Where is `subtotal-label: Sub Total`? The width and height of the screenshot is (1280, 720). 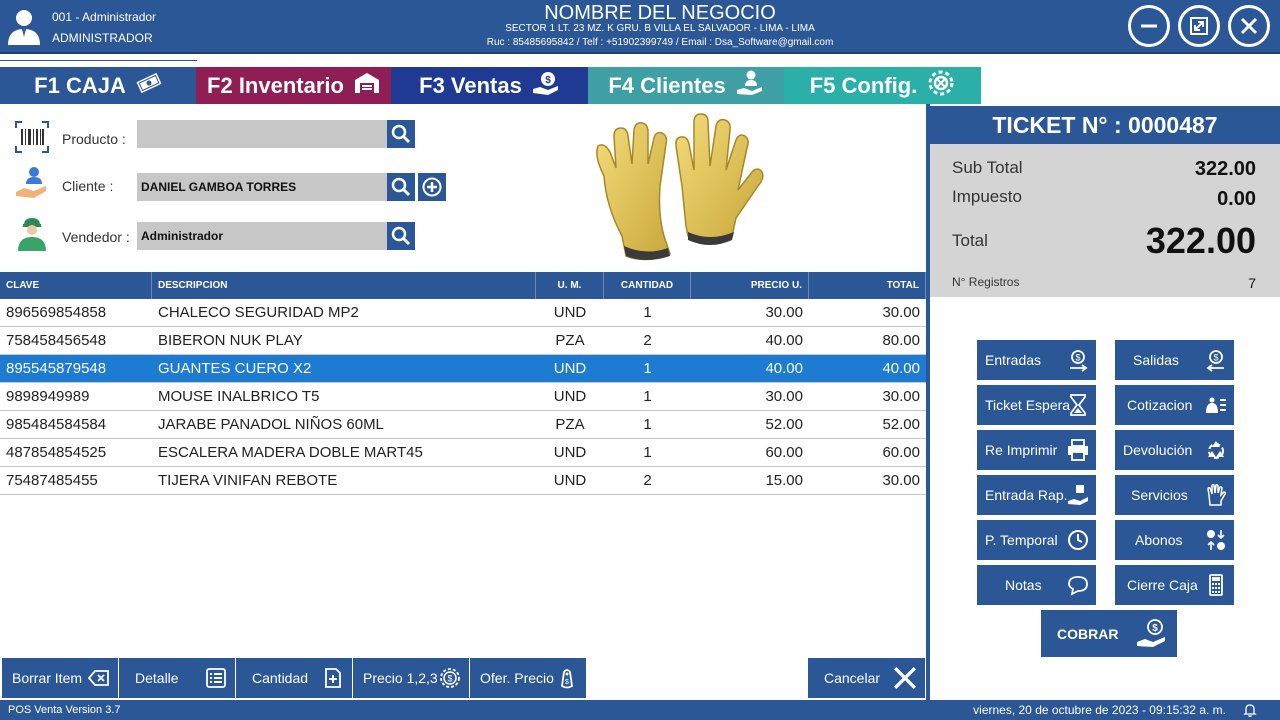
subtotal-label: Sub Total is located at coordinates (987, 167).